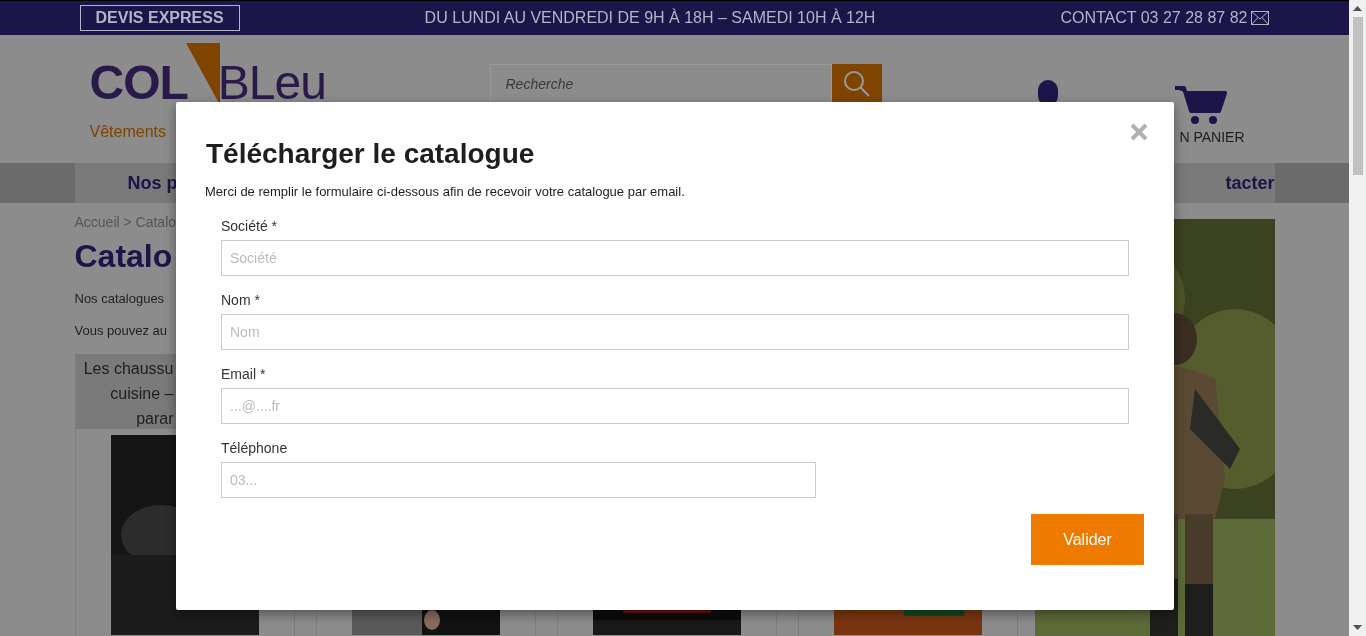 The height and width of the screenshot is (636, 1366). What do you see at coordinates (159, 18) in the screenshot?
I see `quote-button: DEVIS EXPRESS` at bounding box center [159, 18].